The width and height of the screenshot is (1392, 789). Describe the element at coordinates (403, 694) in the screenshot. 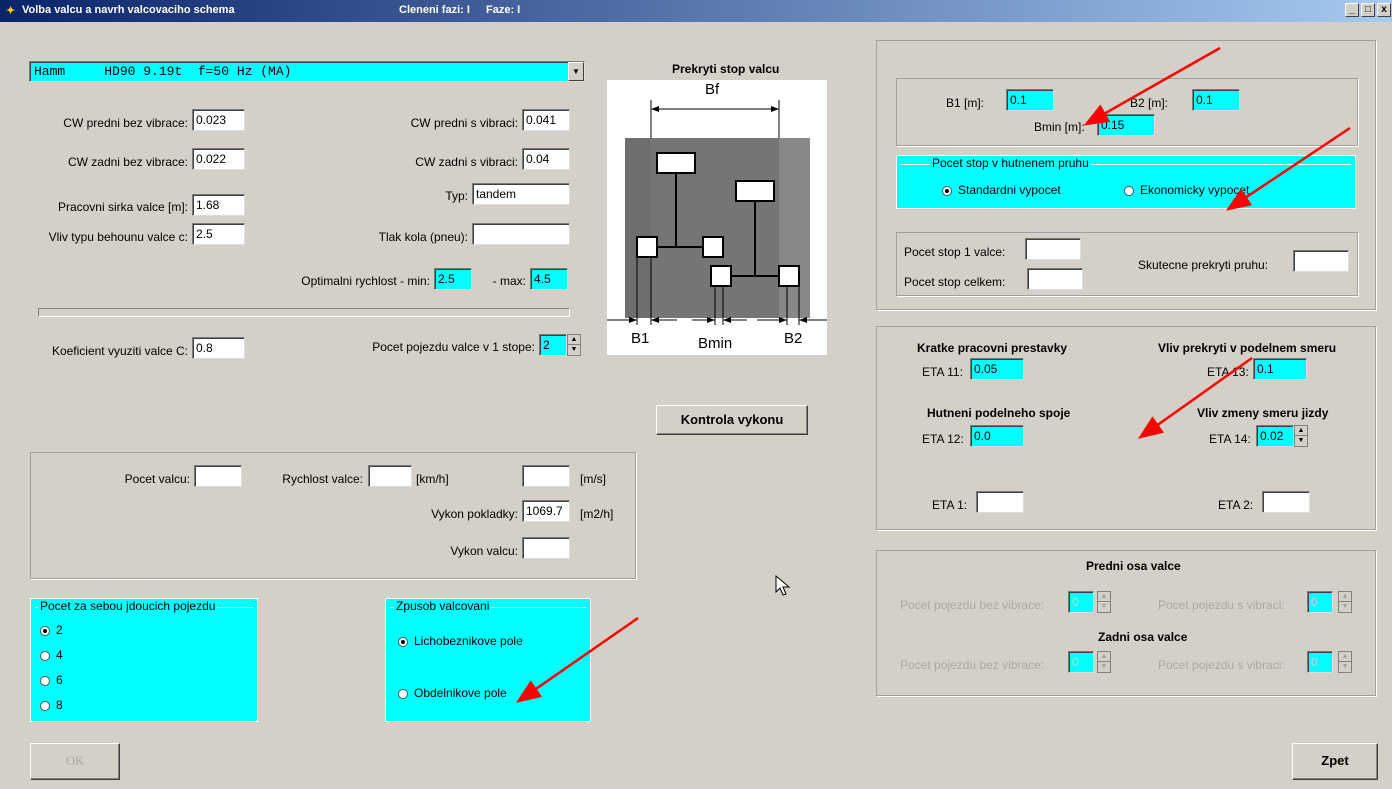

I see `radio-rectangle` at that location.